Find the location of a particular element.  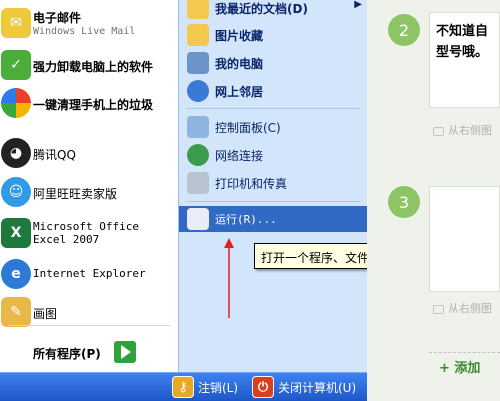

my-computer-icon is located at coordinates (198, 63).